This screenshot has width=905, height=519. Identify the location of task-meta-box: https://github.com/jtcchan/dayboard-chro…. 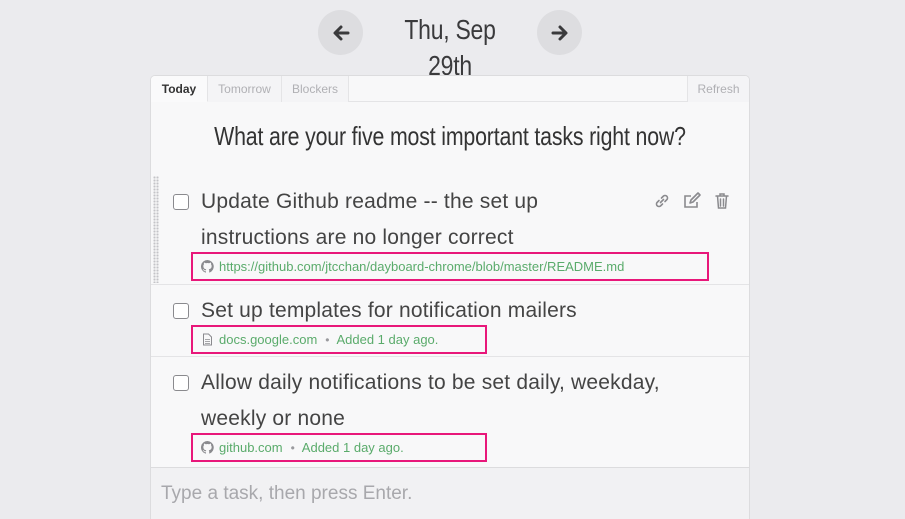
(450, 266).